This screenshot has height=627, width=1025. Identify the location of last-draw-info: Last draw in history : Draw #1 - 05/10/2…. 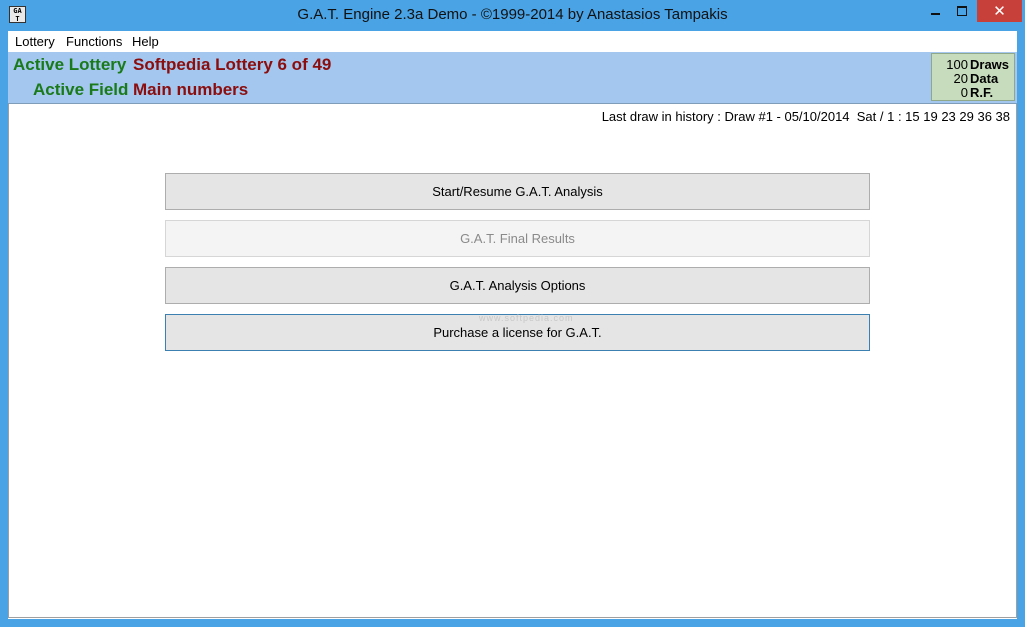
(805, 116).